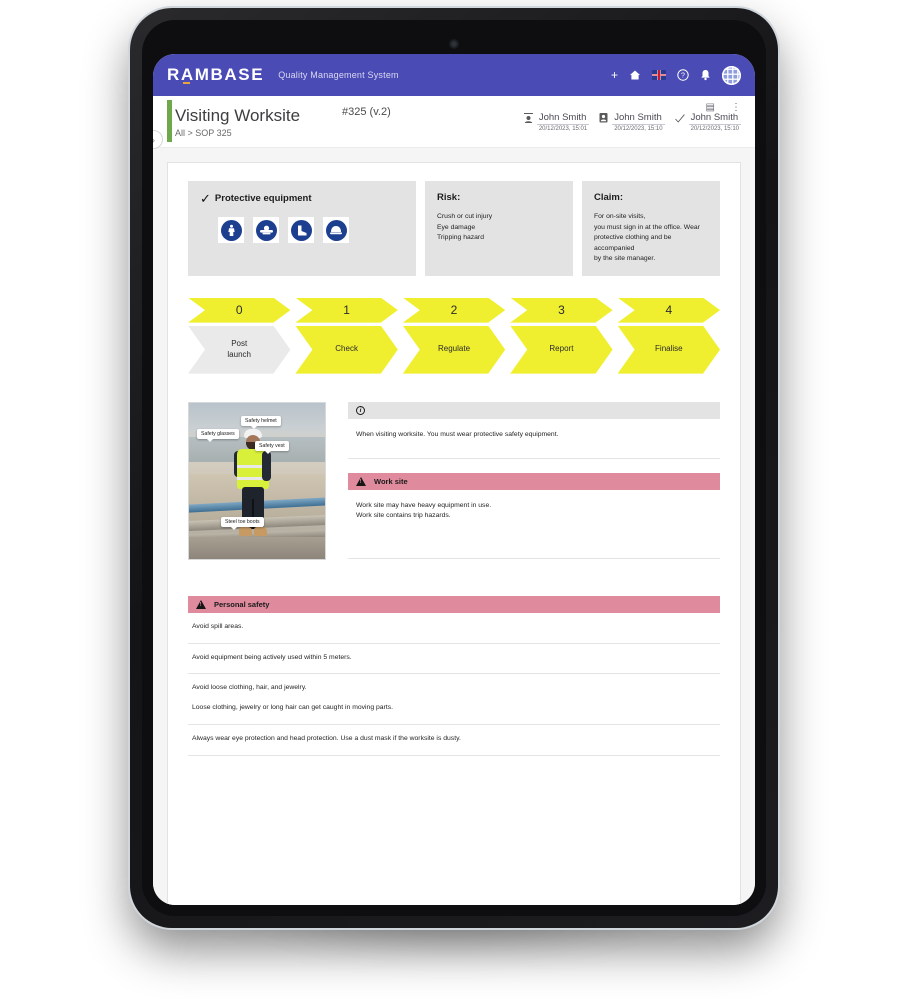  Describe the element at coordinates (261, 422) in the screenshot. I see `callout-safety-helmet: Safety helmet` at that location.